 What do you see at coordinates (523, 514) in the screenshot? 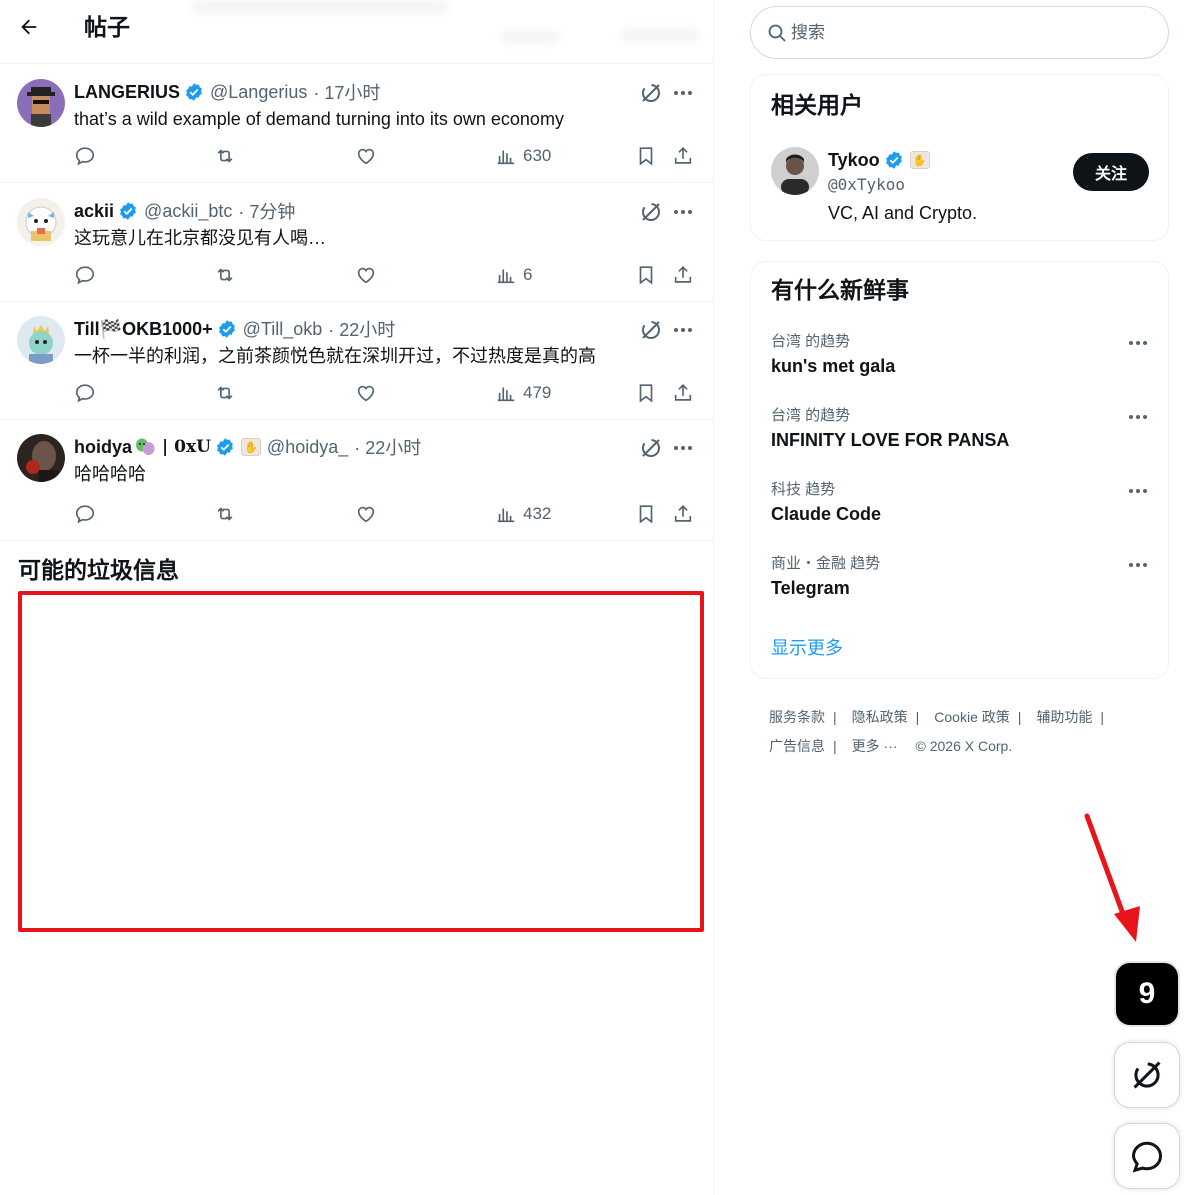
I see `views-button: 432` at bounding box center [523, 514].